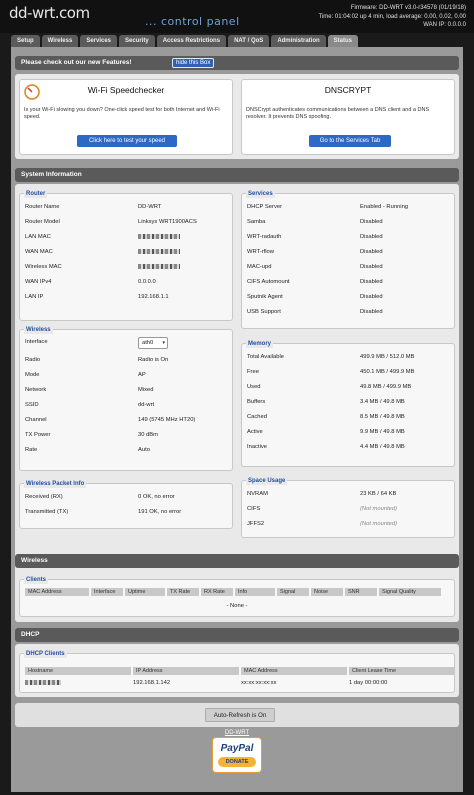 The image size is (474, 795). I want to click on row-label: SSID, so click(32, 405).